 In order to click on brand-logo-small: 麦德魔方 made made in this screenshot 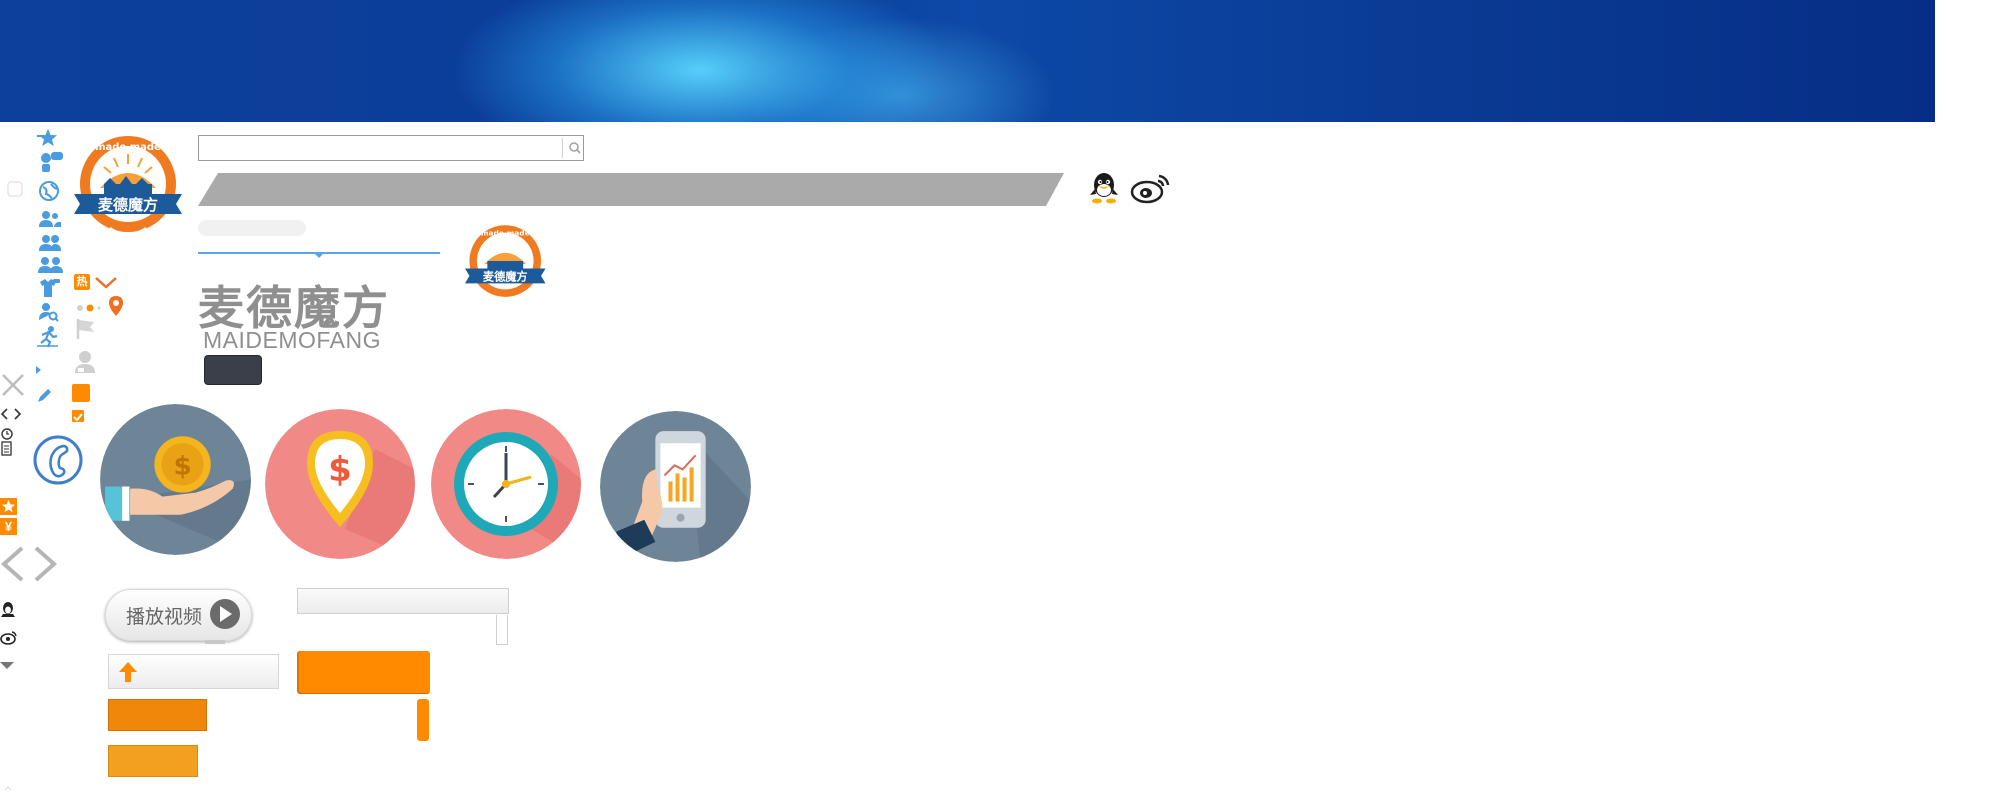, I will do `click(506, 264)`.